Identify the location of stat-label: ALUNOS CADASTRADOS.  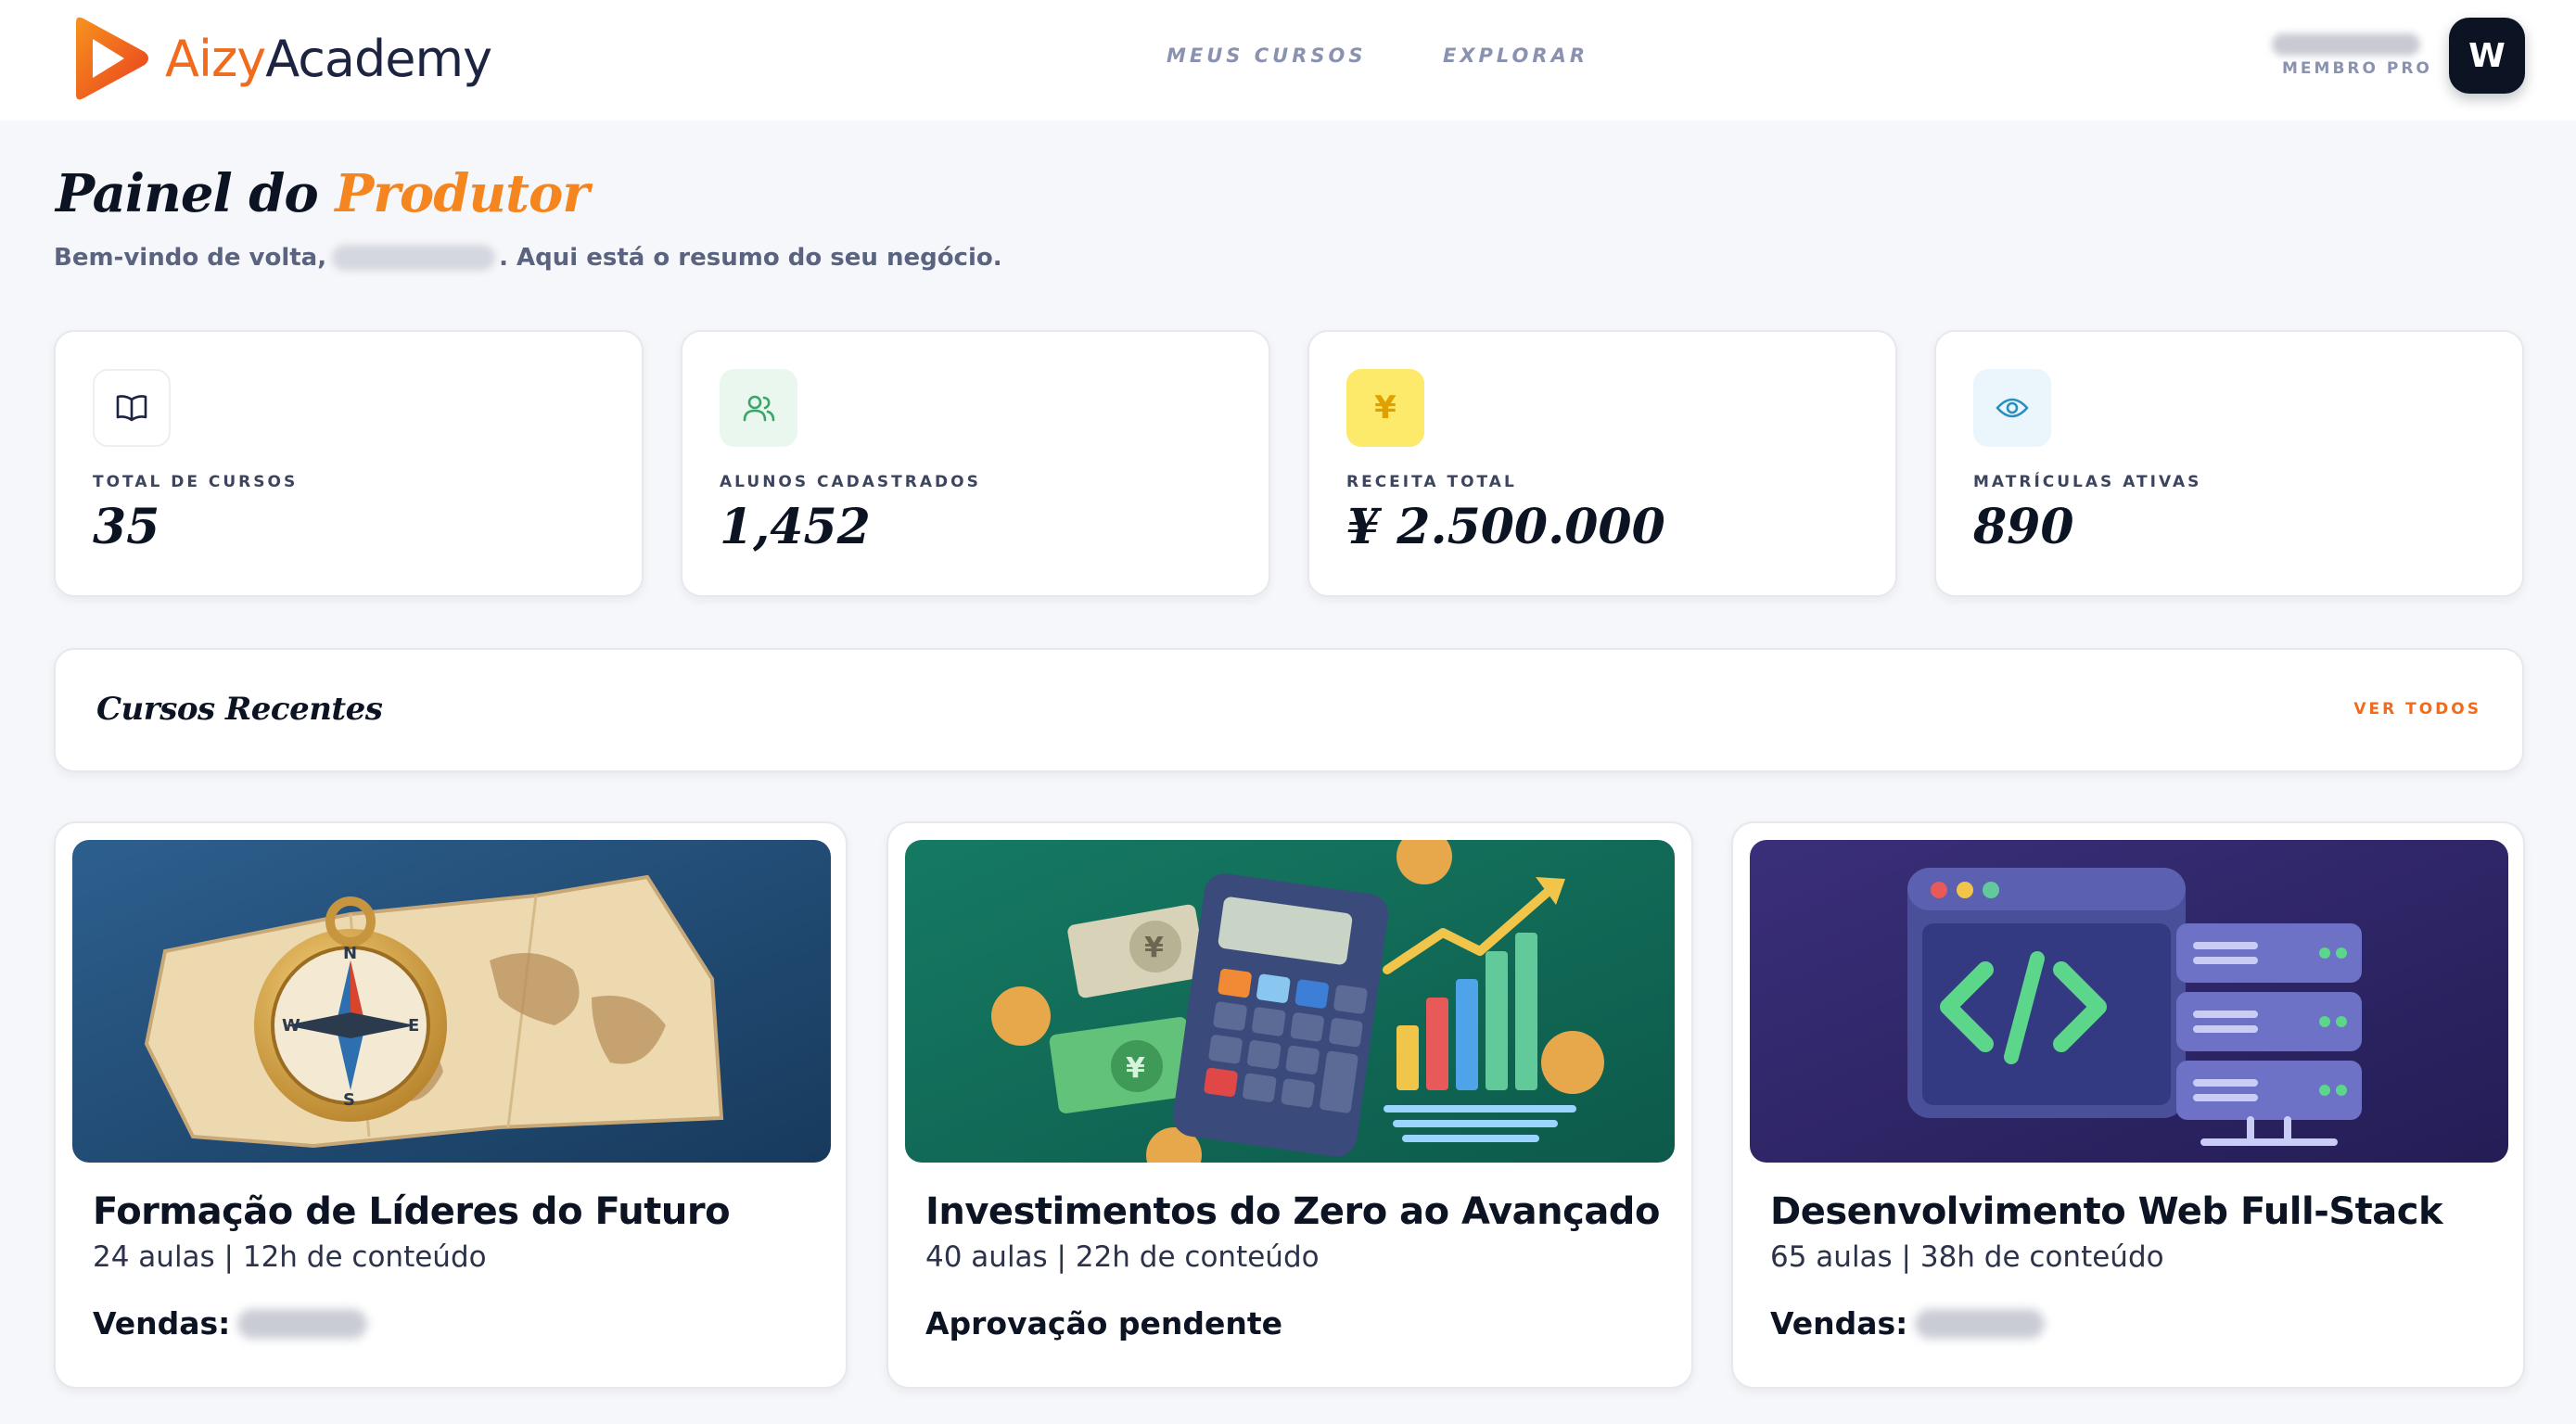
(850, 482).